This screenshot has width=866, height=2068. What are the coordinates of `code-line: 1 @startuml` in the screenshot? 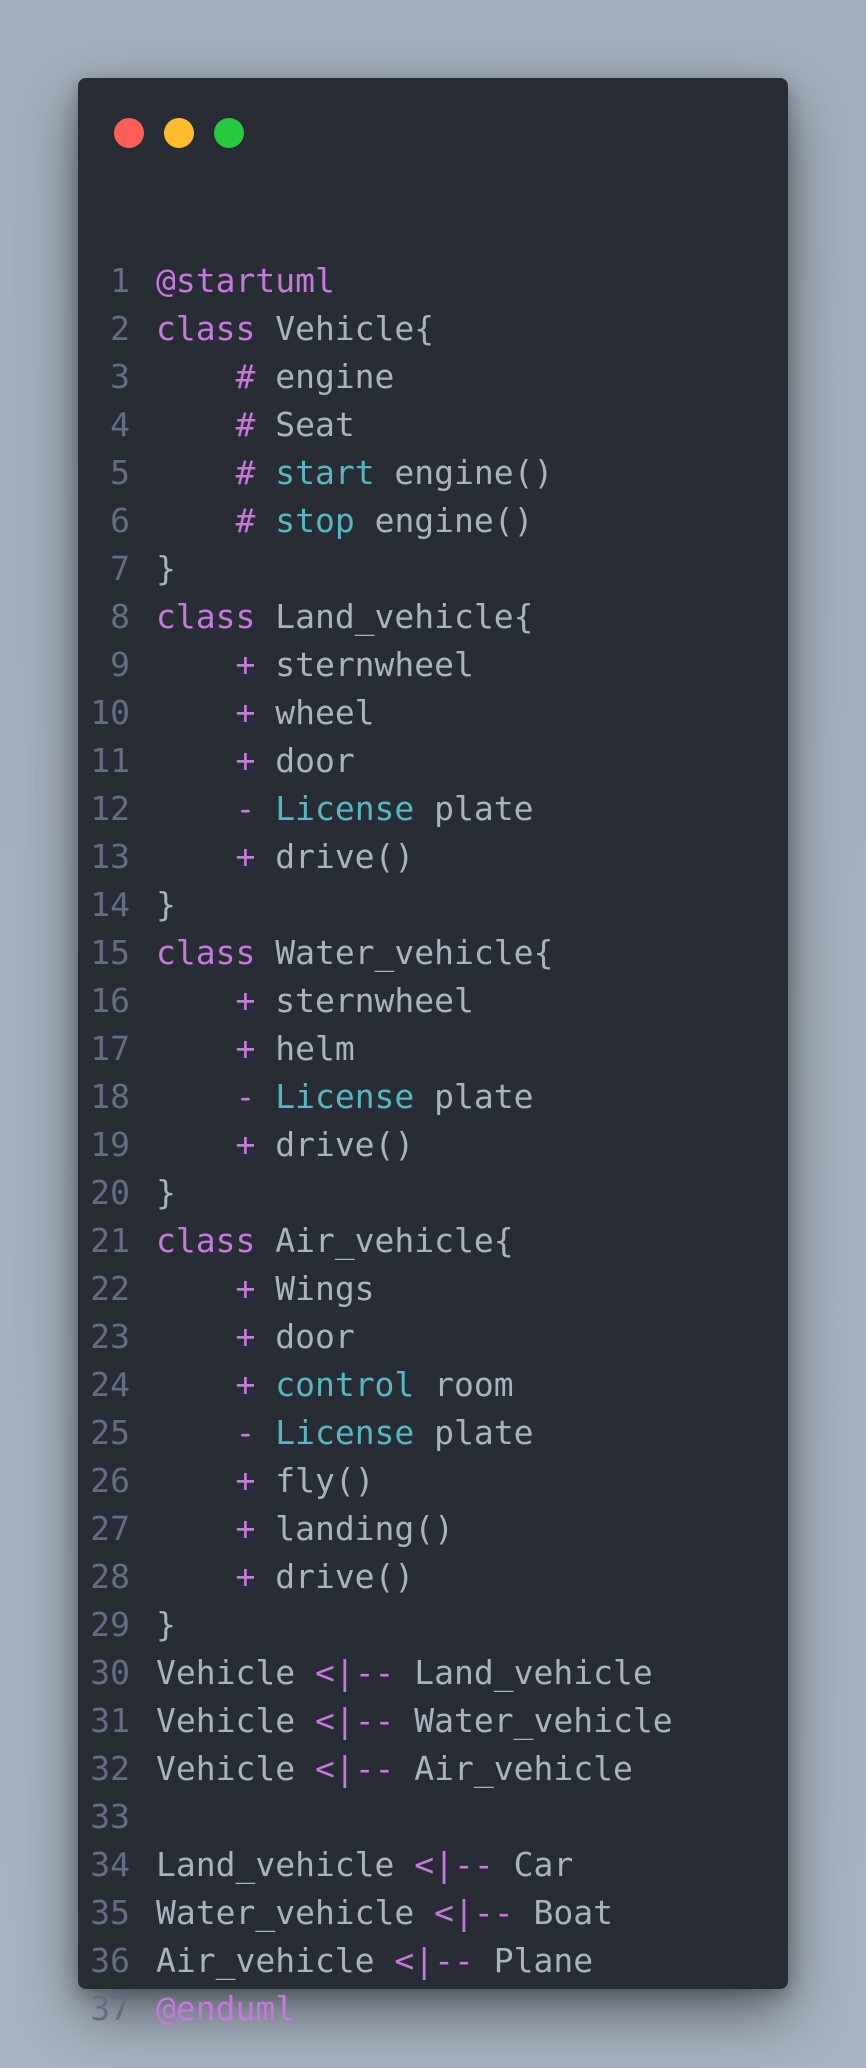 It's located at (433, 280).